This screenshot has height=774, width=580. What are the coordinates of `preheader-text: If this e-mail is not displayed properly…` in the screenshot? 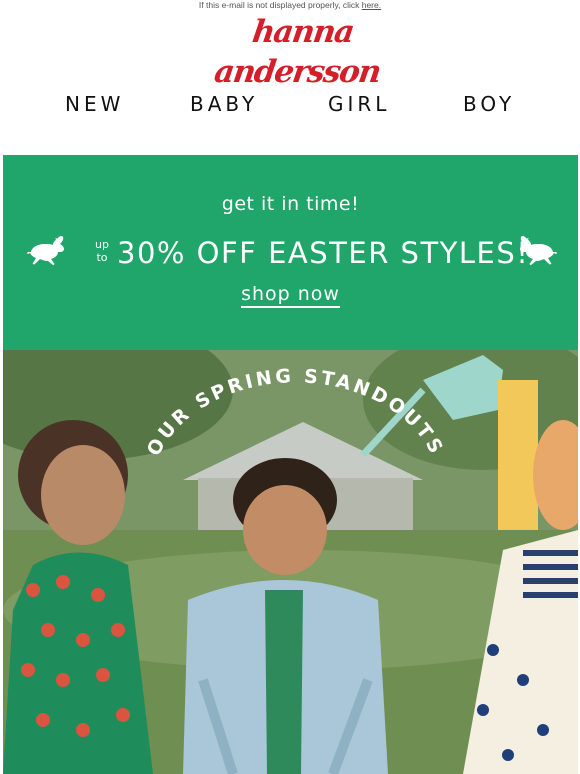 It's located at (280, 5).